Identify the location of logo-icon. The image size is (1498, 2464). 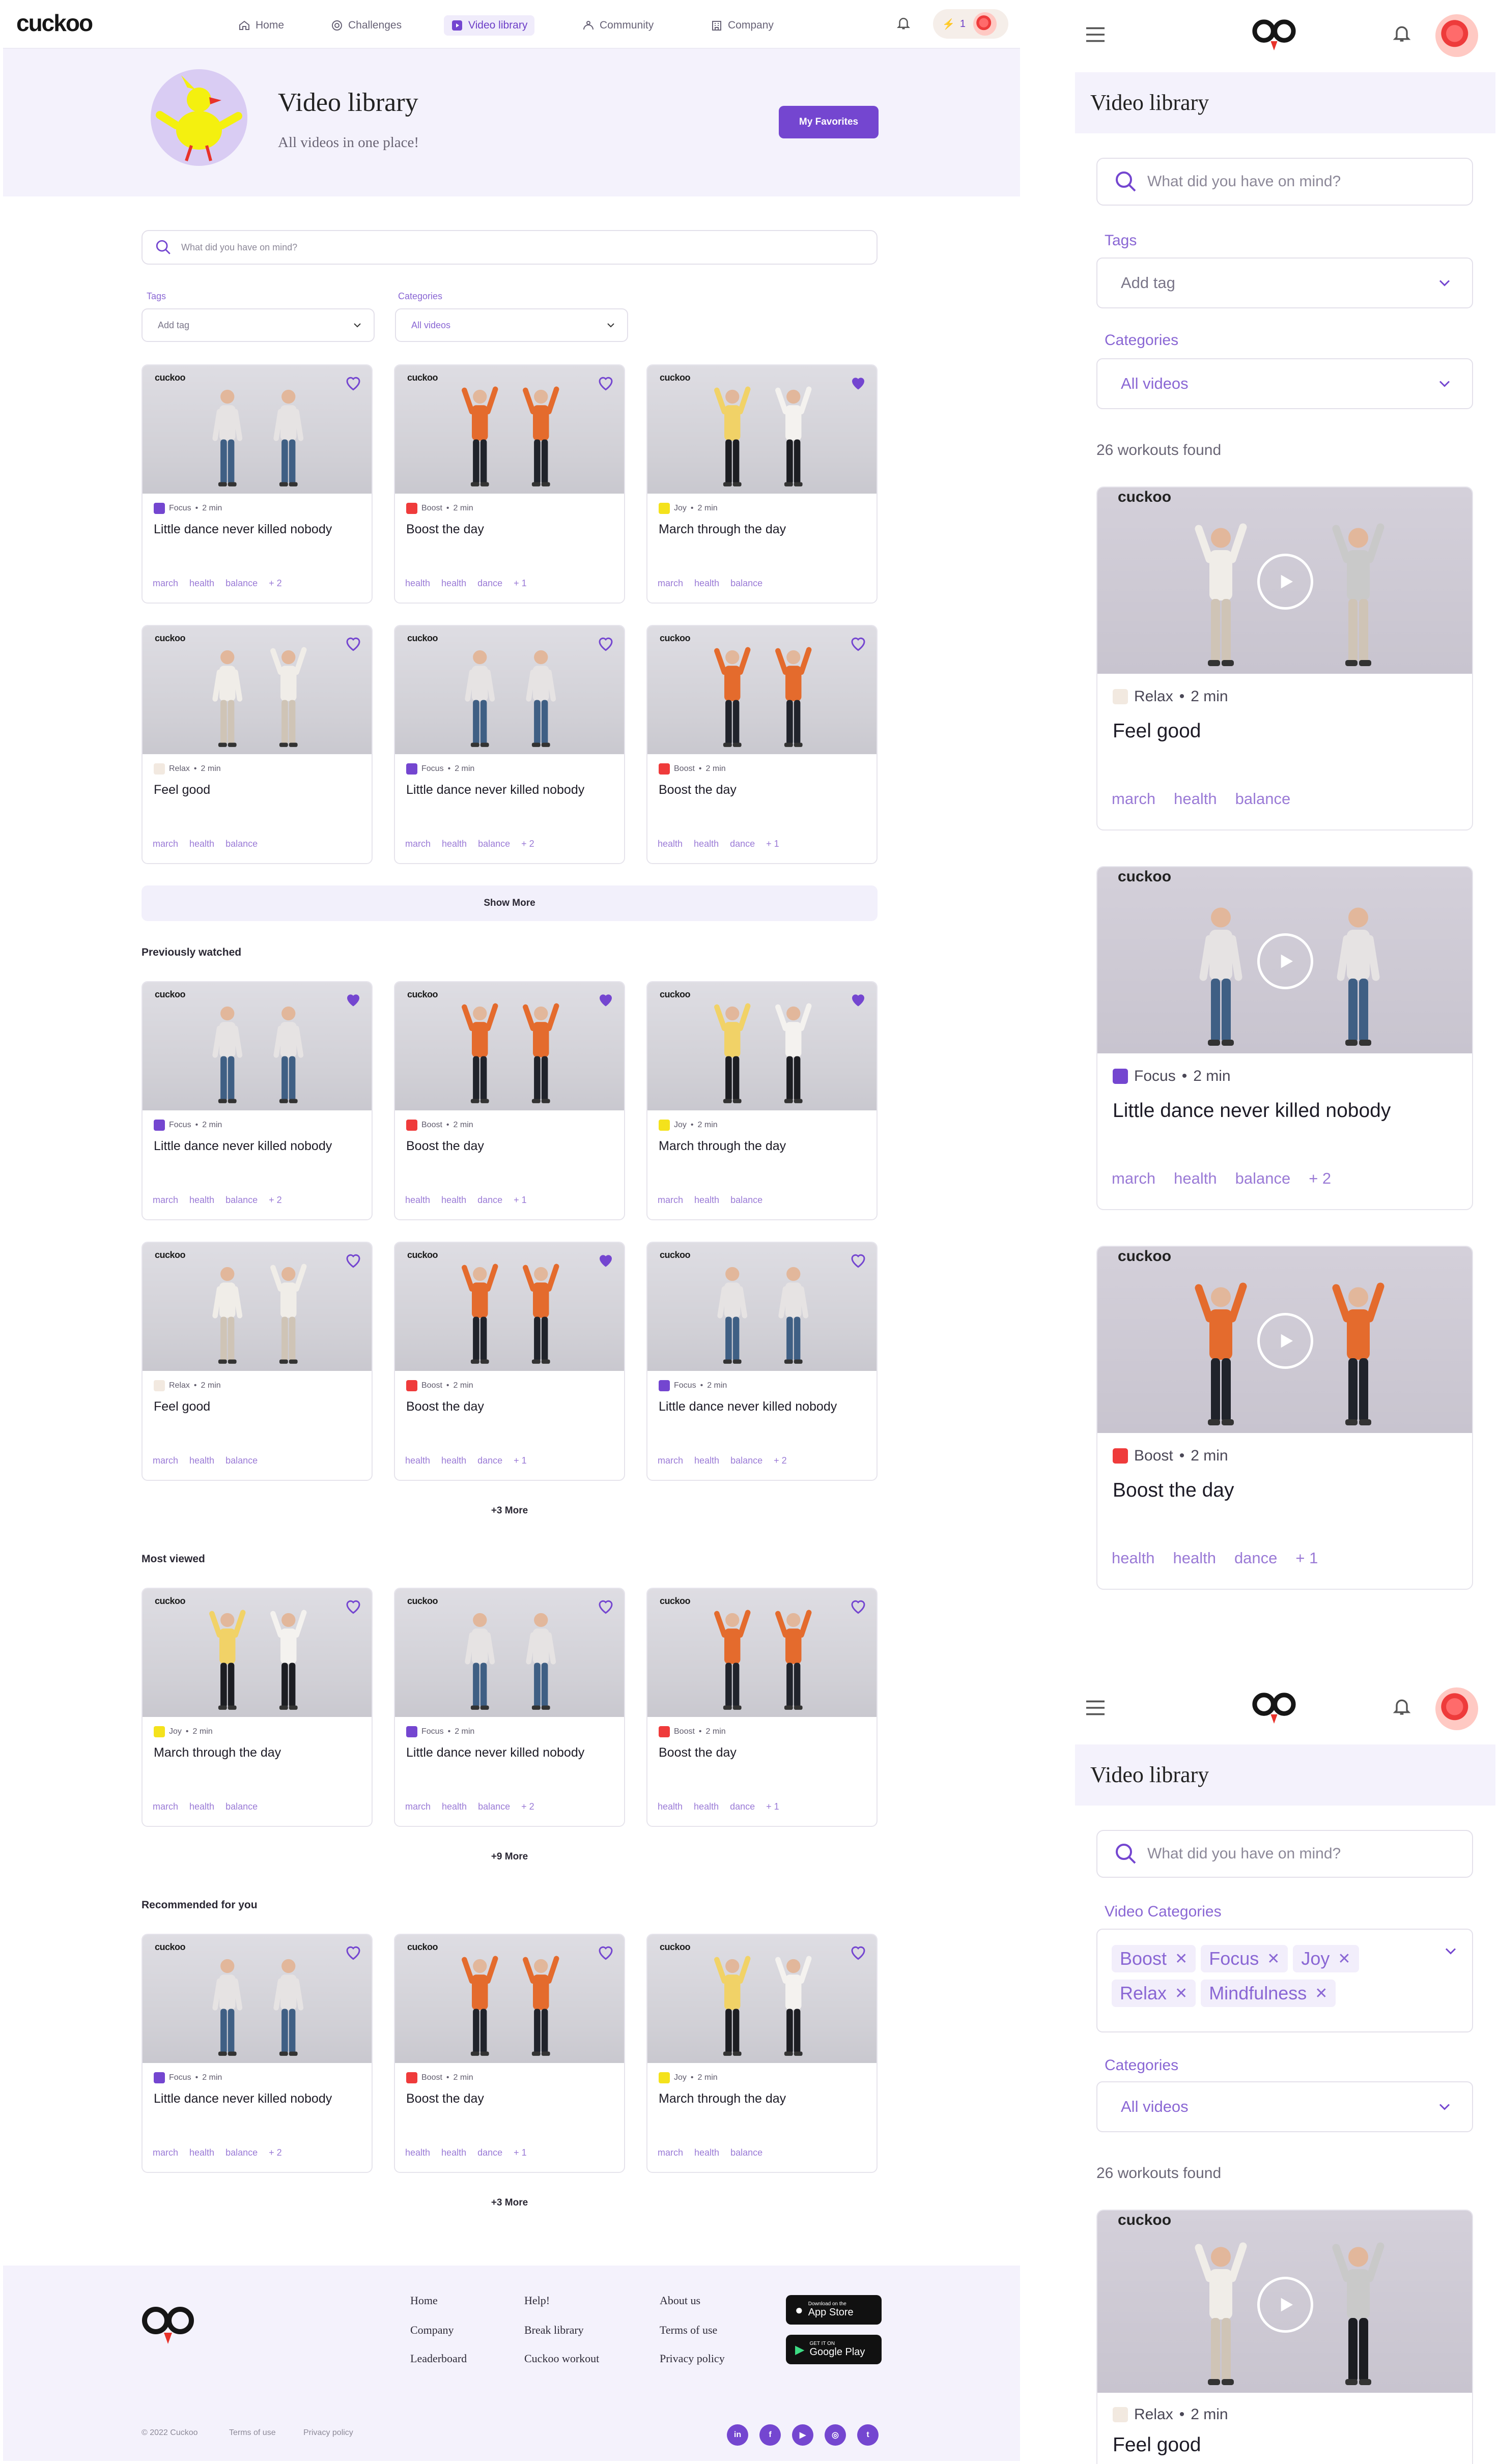
(1274, 1709).